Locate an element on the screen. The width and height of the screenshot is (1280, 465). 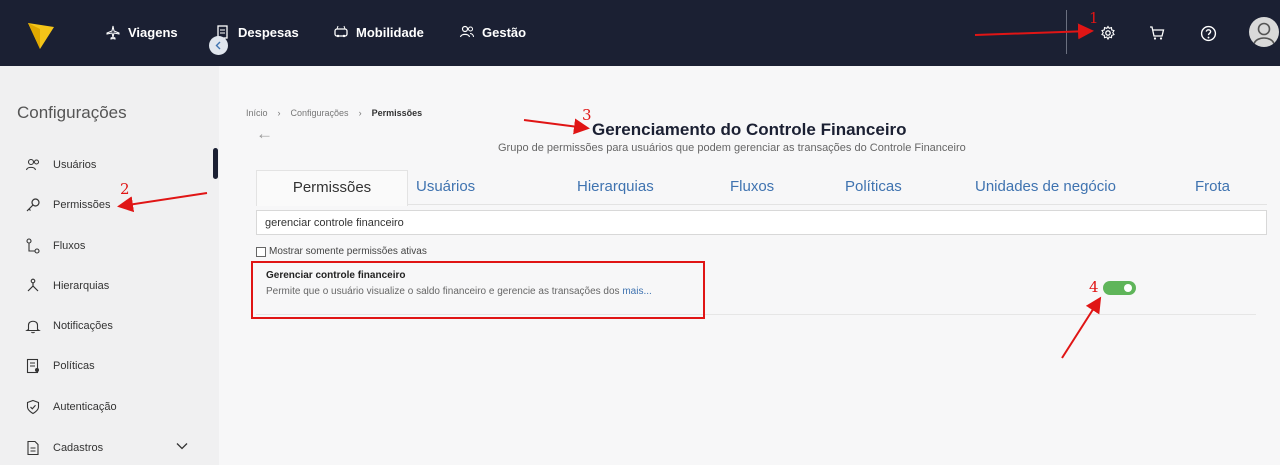
search-input: gerenciar controle financeiro is located at coordinates (761, 222).